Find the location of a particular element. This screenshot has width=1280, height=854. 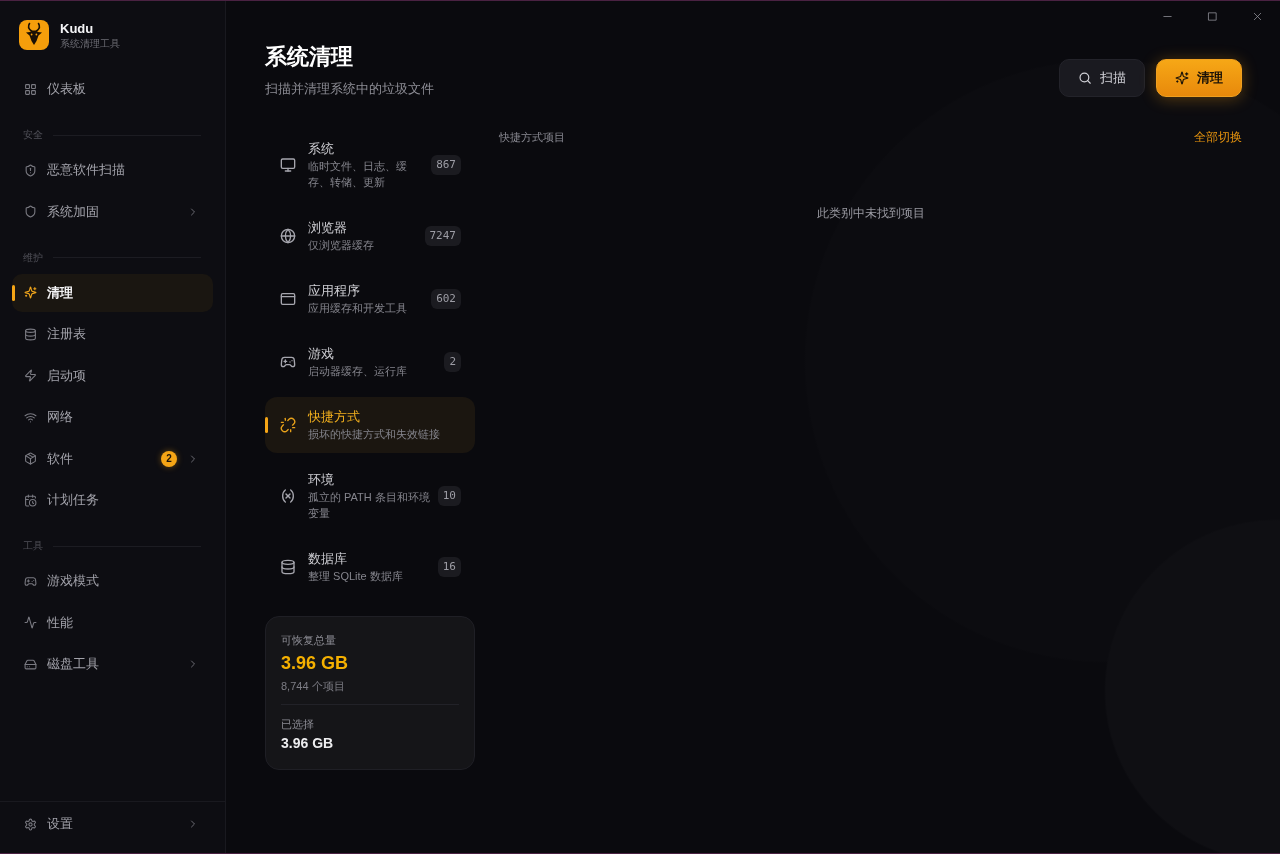

category-title: 数据库 is located at coordinates (328, 559).